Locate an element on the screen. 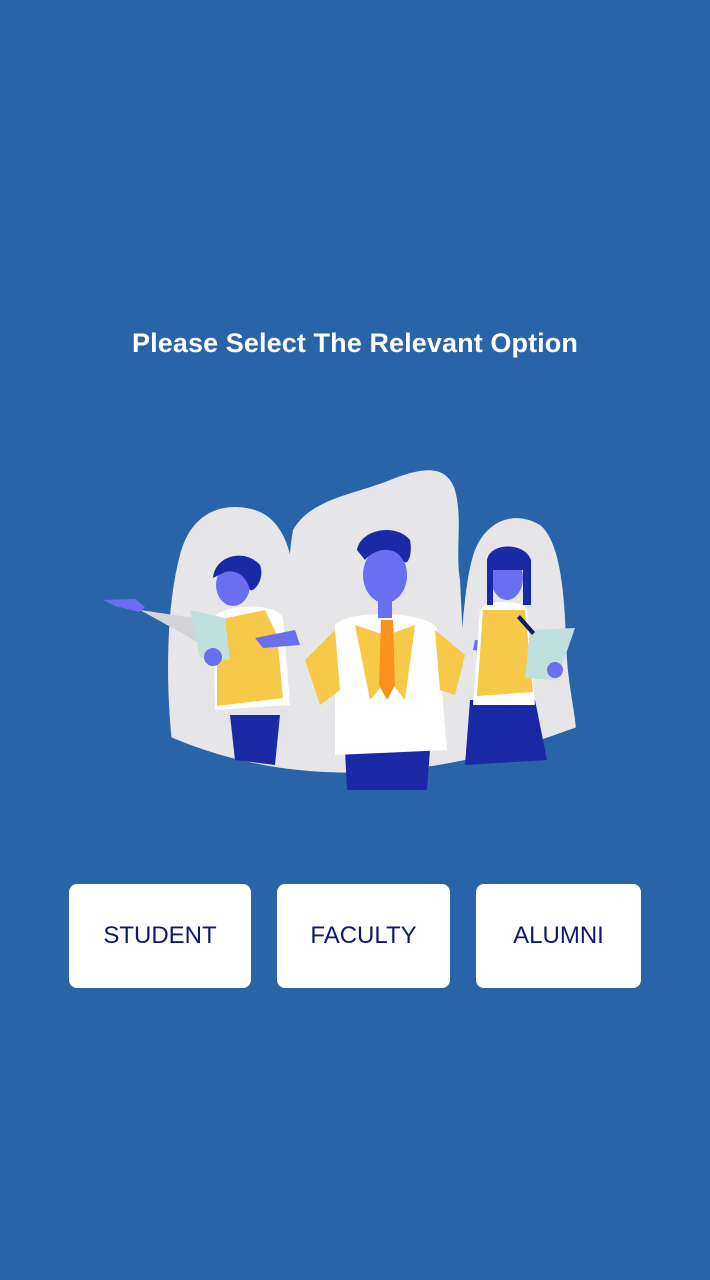 The height and width of the screenshot is (1280, 710). alumni-button: ALUMNI is located at coordinates (558, 936).